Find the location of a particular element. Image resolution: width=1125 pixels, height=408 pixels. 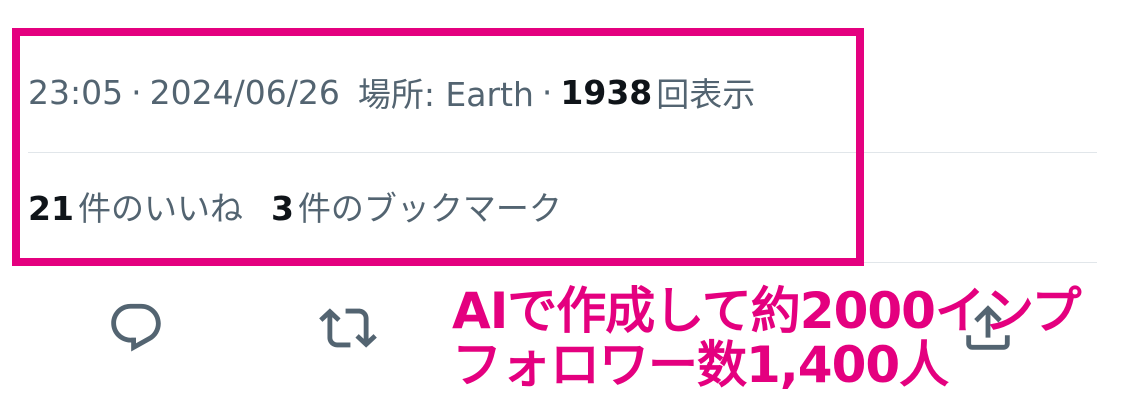

reply-button is located at coordinates (136, 328).